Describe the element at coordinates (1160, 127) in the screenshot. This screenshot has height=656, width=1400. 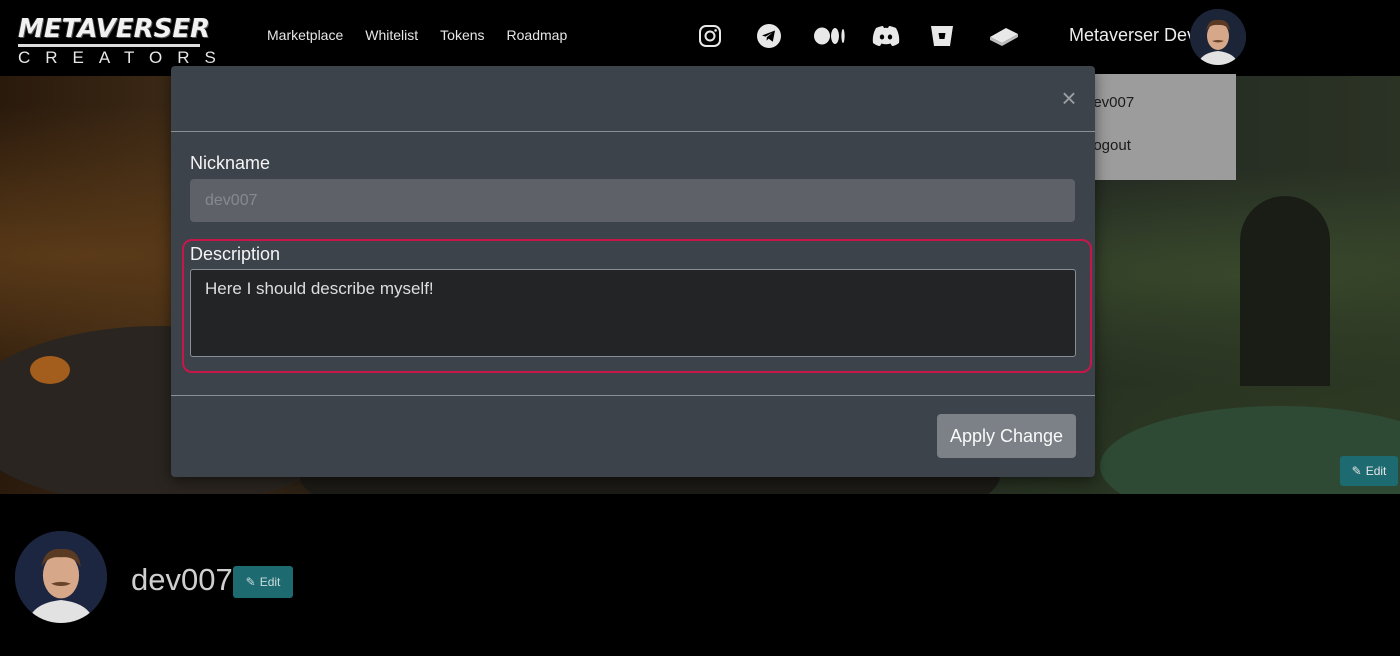
I see `user-dropdown-menu: dev007 Logout` at that location.